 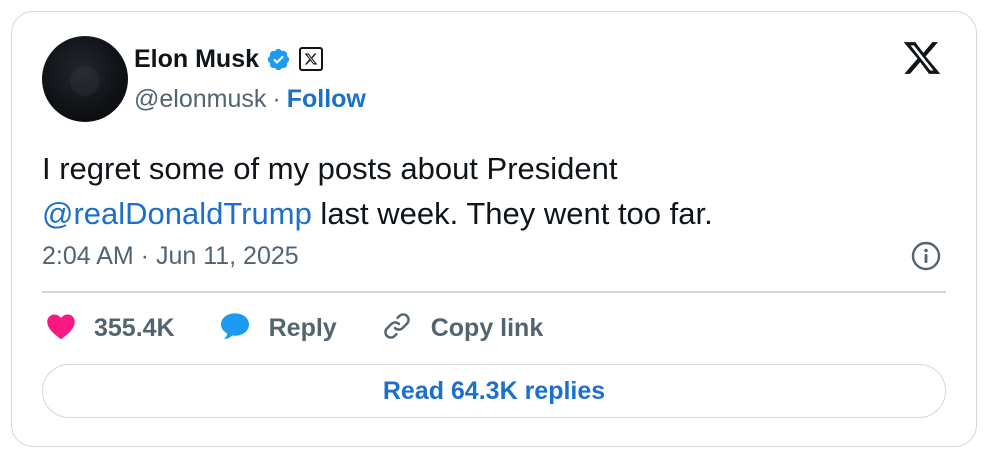 What do you see at coordinates (512, 213) in the screenshot?
I see `tweet-text-part2: last week. They went too far.` at bounding box center [512, 213].